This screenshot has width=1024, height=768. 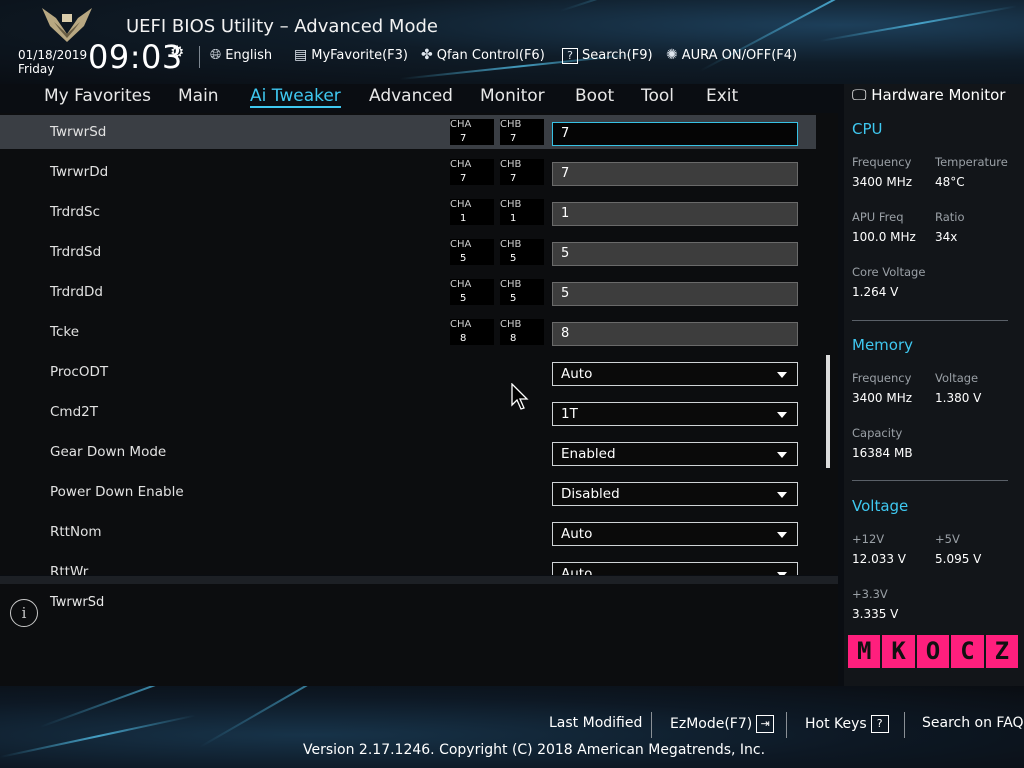 I want to click on trdrdsc-input: 1, so click(x=675, y=214).